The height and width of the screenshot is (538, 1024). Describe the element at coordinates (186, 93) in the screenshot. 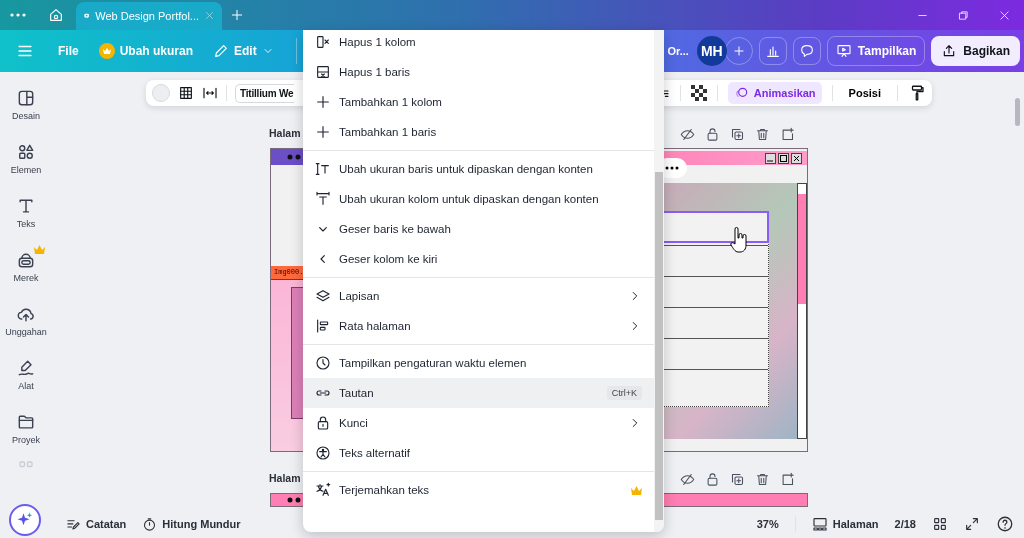

I see `table-grid-icon` at that location.